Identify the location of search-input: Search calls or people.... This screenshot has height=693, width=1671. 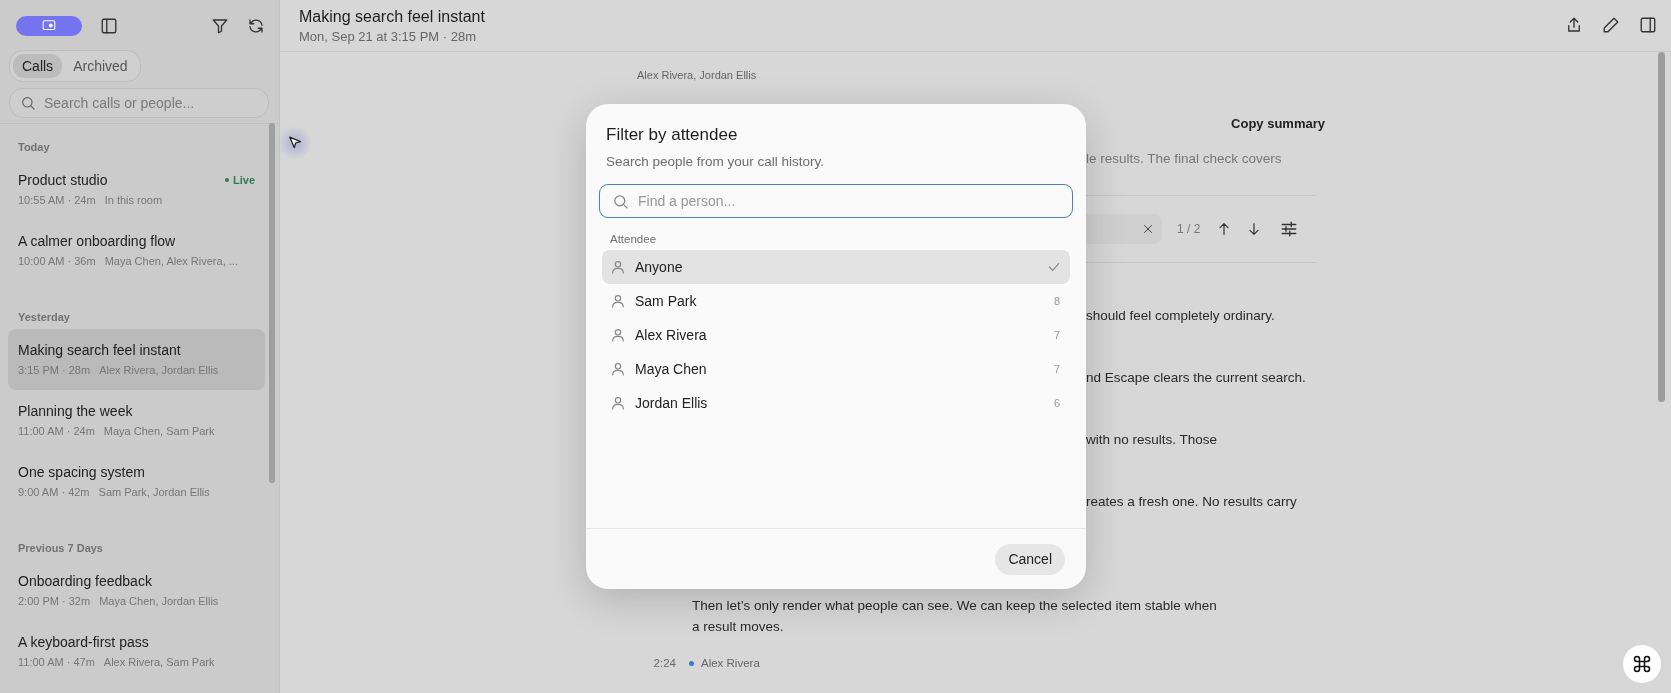
(151, 103).